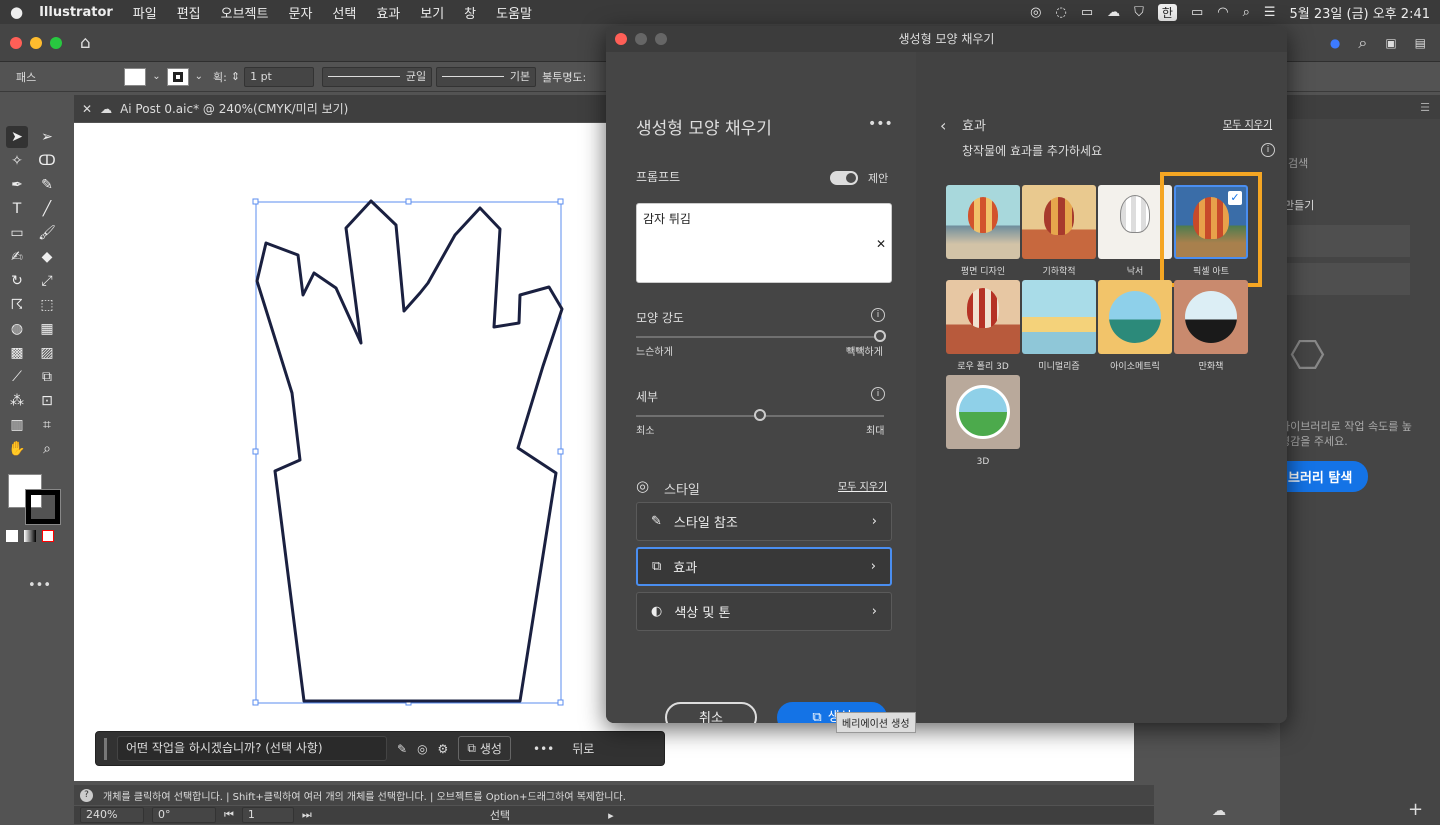  I want to click on control-center-icon: ☰, so click(1270, 12).